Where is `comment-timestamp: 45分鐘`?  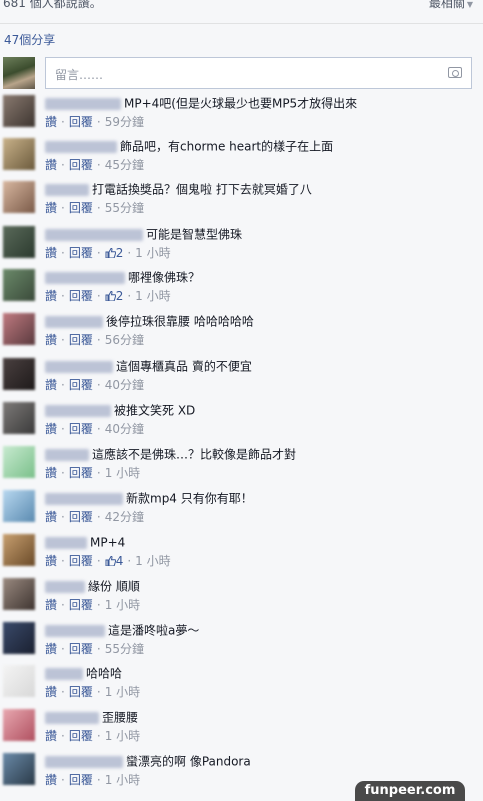
comment-timestamp: 45分鐘 is located at coordinates (124, 165).